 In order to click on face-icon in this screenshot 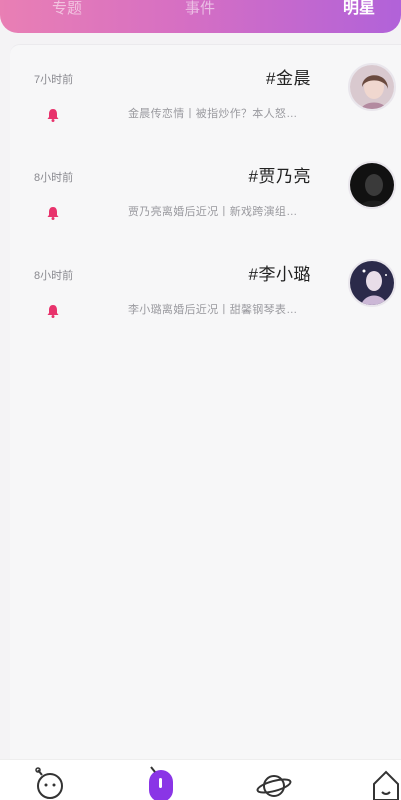, I will do `click(50, 783)`.